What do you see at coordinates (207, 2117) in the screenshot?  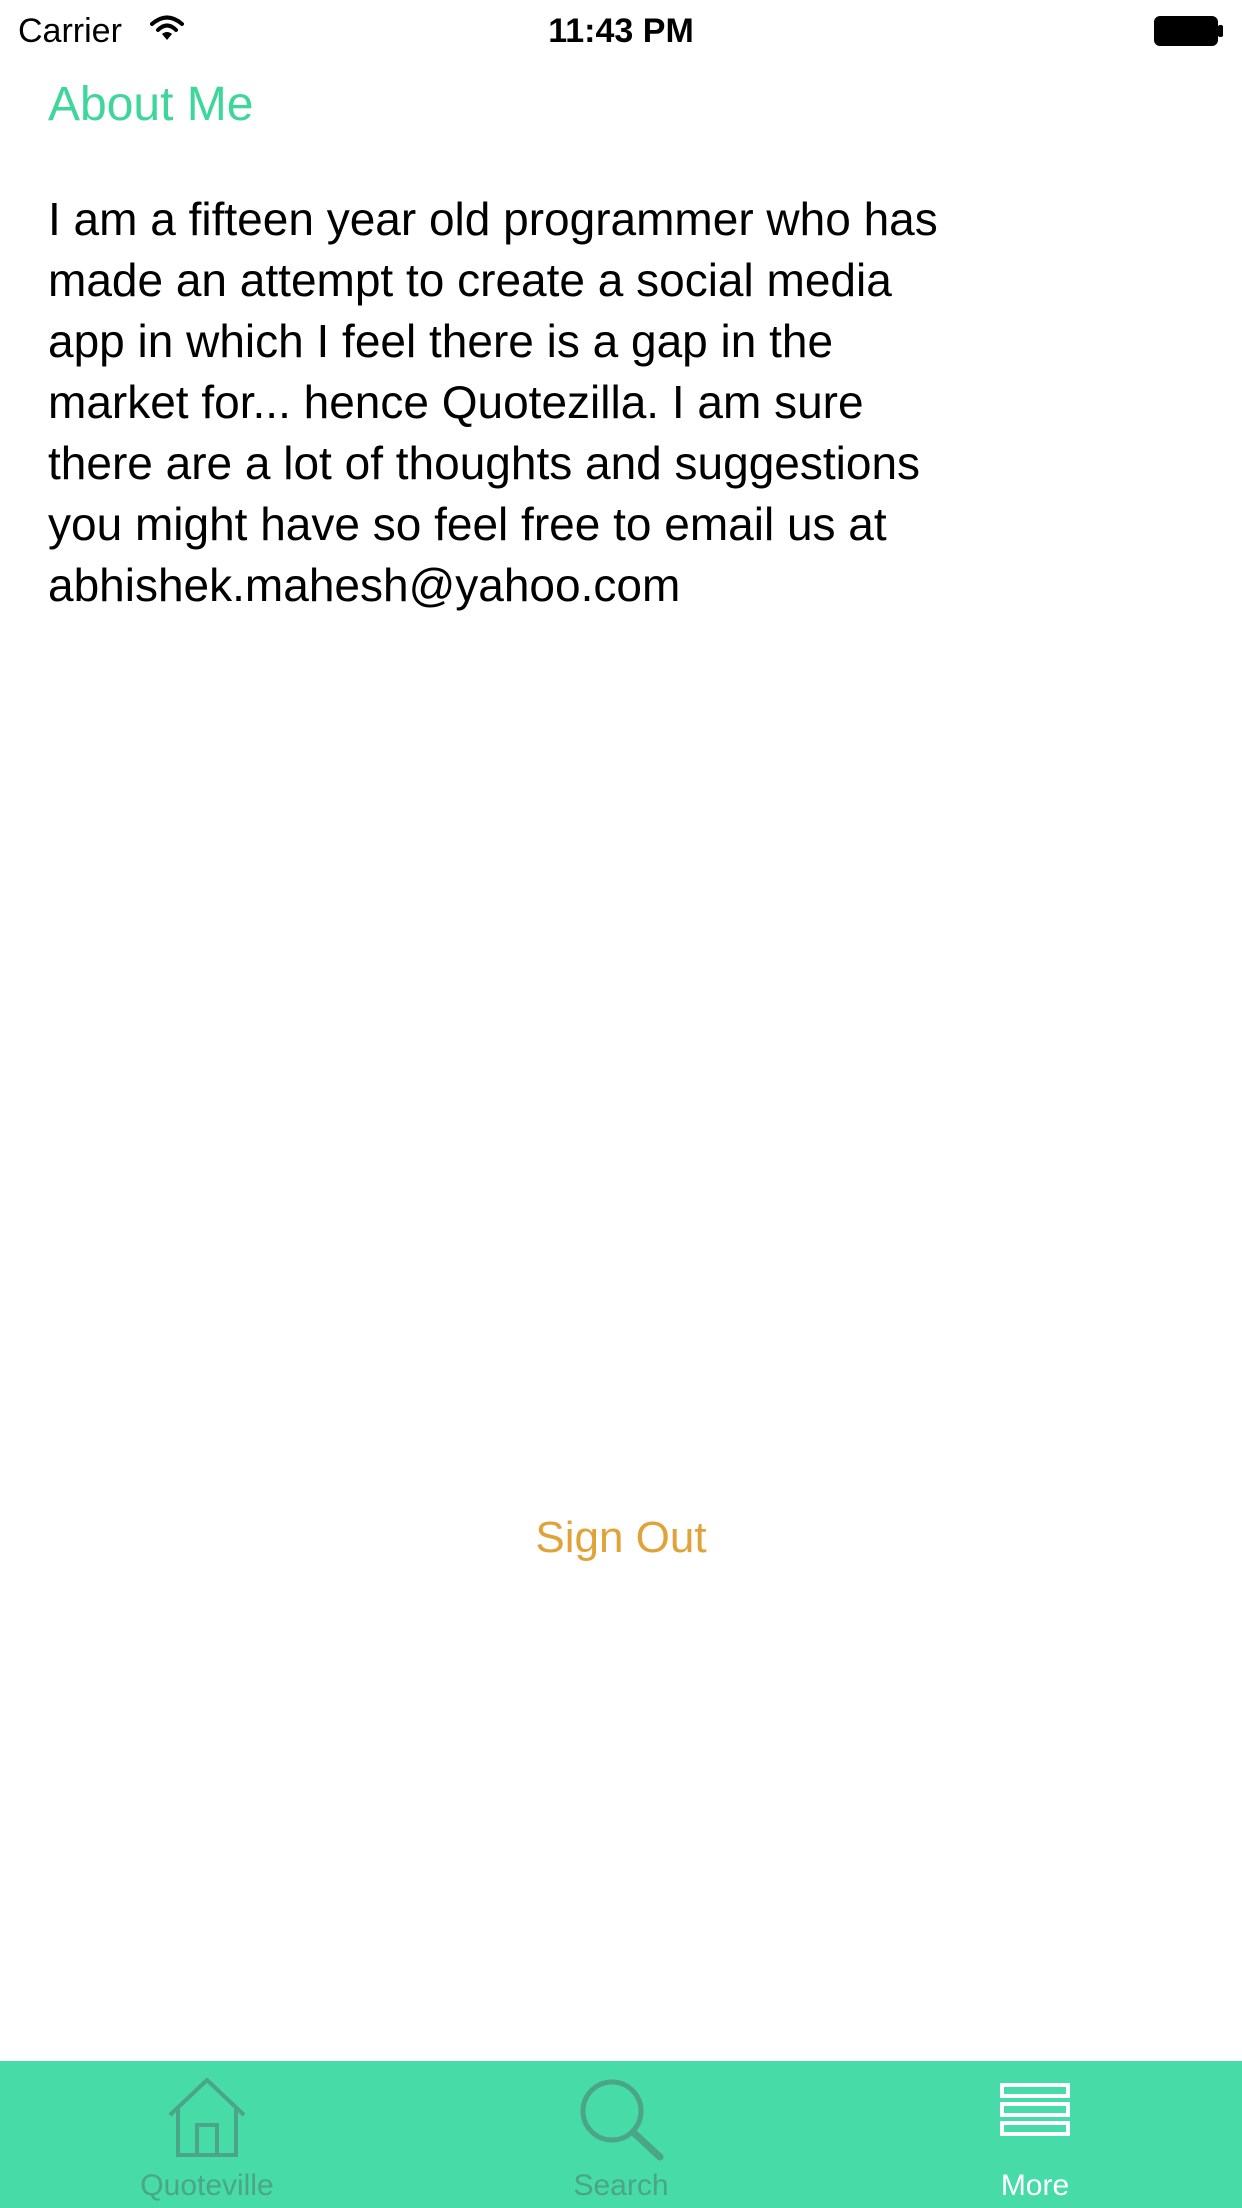 I see `home-icon` at bounding box center [207, 2117].